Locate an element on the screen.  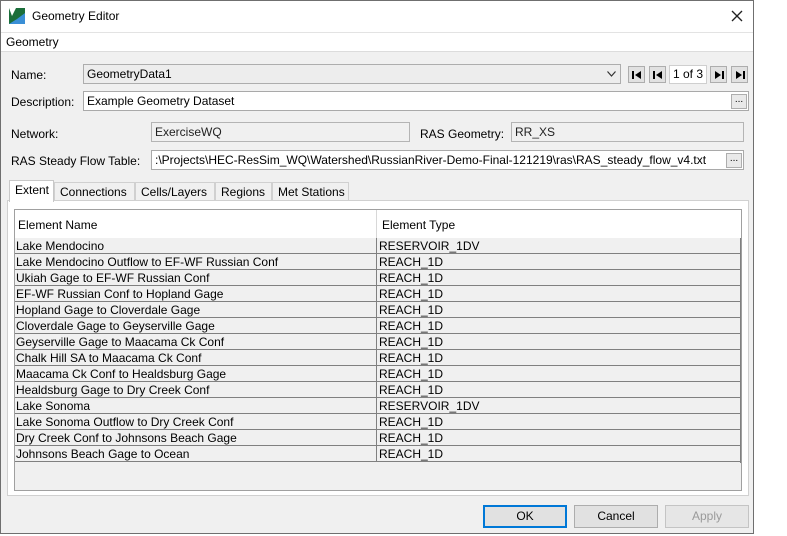
table-header: Element Name Element Type is located at coordinates (378, 224).